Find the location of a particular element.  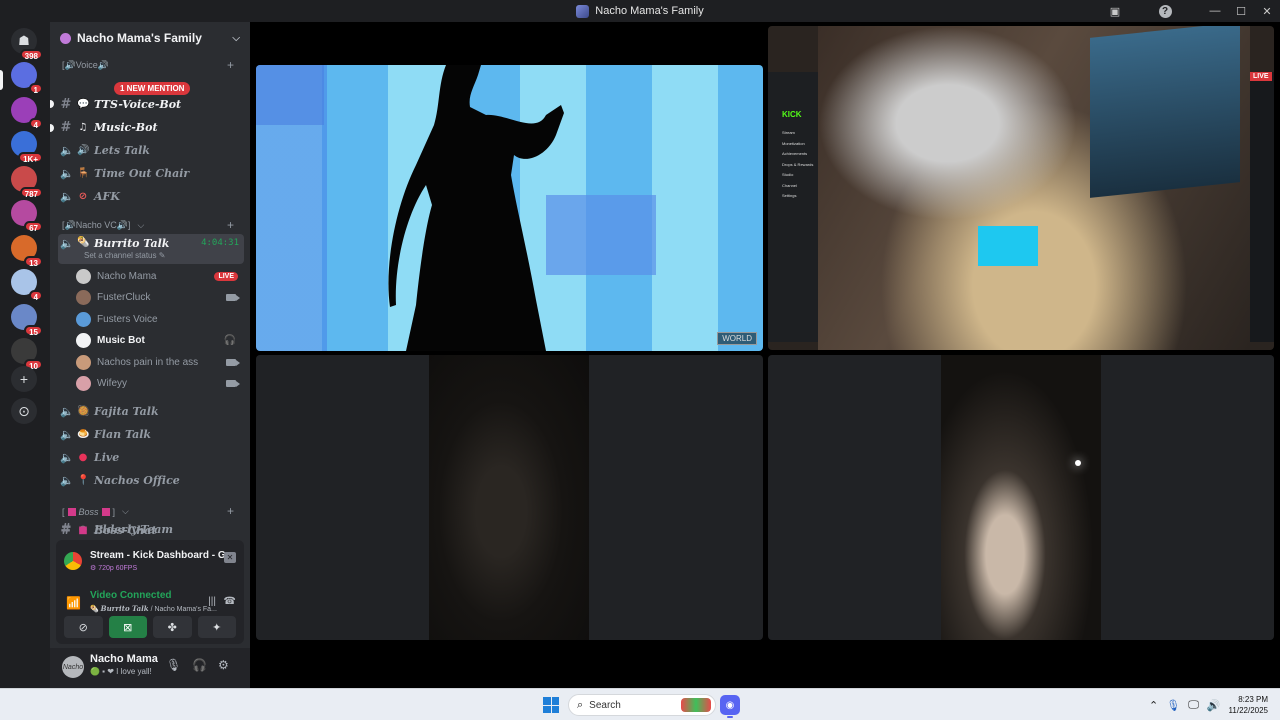

server-icon: 10 is located at coordinates (27, 354).